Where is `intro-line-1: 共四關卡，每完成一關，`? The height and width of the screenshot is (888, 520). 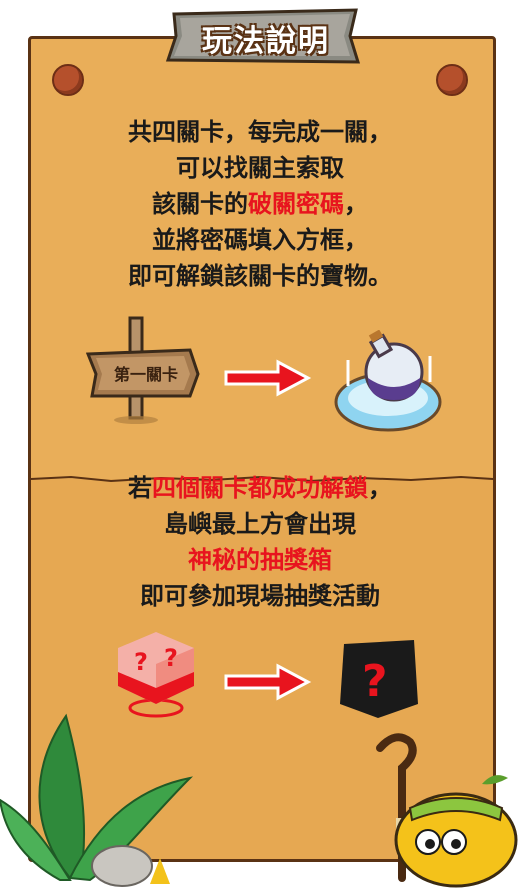 intro-line-1: 共四關卡，每完成一關， is located at coordinates (260, 132).